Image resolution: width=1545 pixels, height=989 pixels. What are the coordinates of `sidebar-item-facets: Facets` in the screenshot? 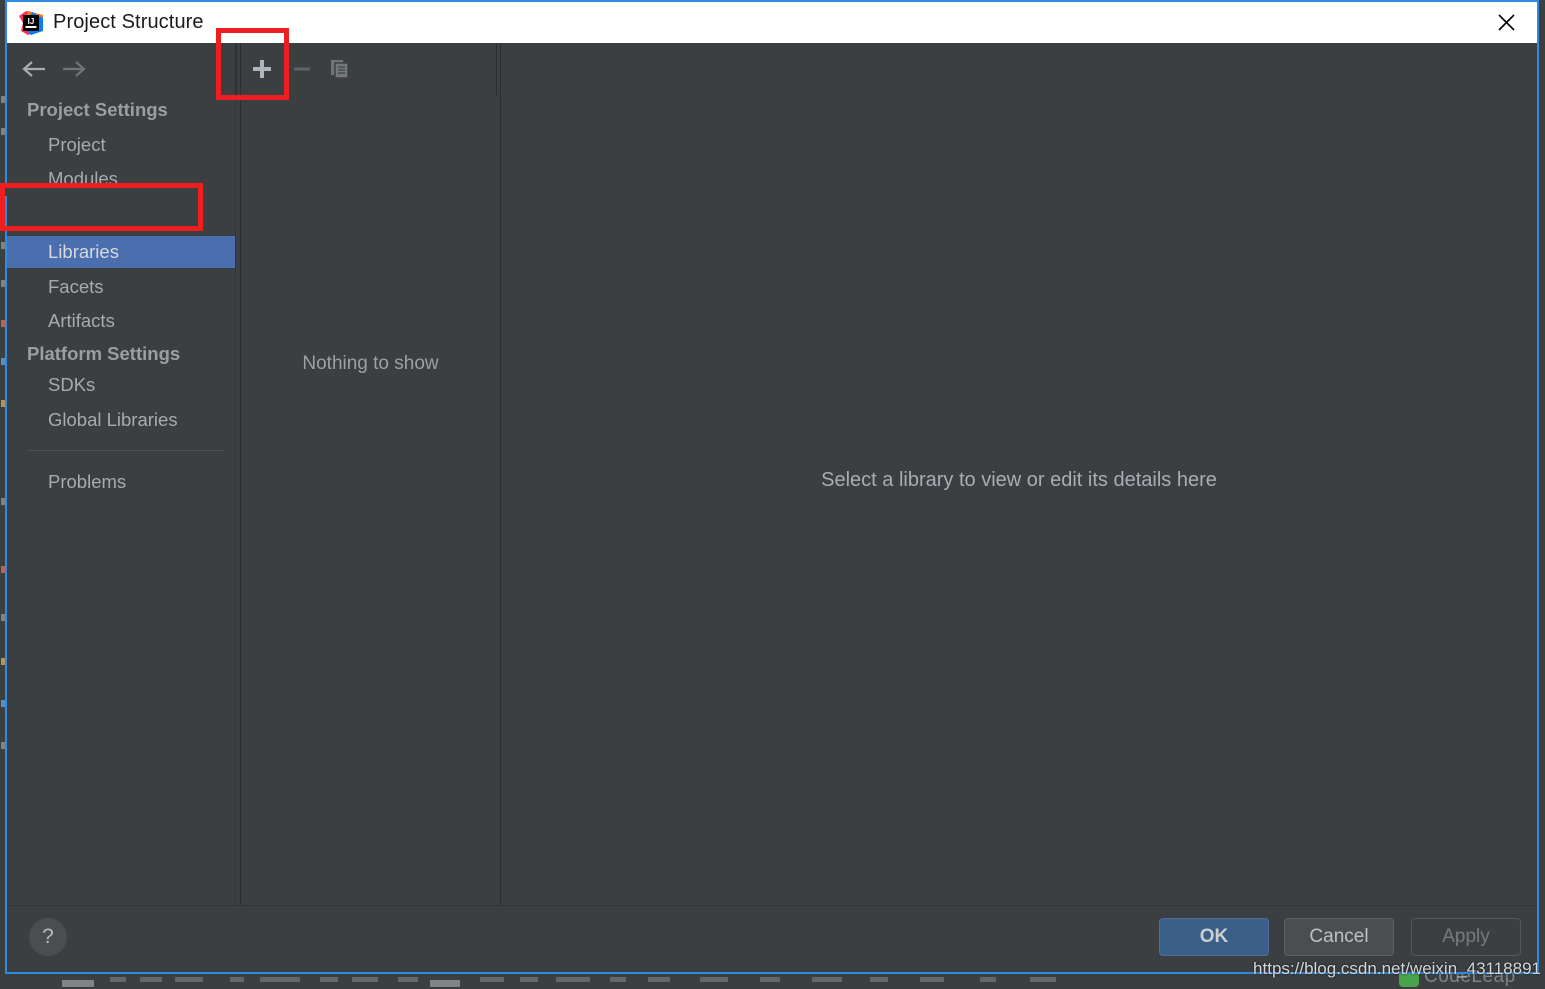 It's located at (121, 287).